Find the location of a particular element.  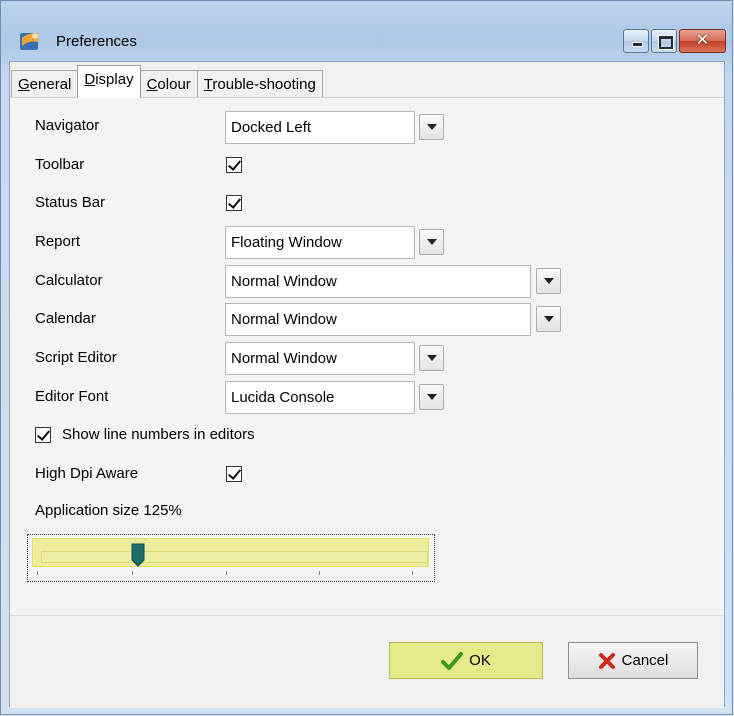

ok-checkmark-icon is located at coordinates (452, 660).